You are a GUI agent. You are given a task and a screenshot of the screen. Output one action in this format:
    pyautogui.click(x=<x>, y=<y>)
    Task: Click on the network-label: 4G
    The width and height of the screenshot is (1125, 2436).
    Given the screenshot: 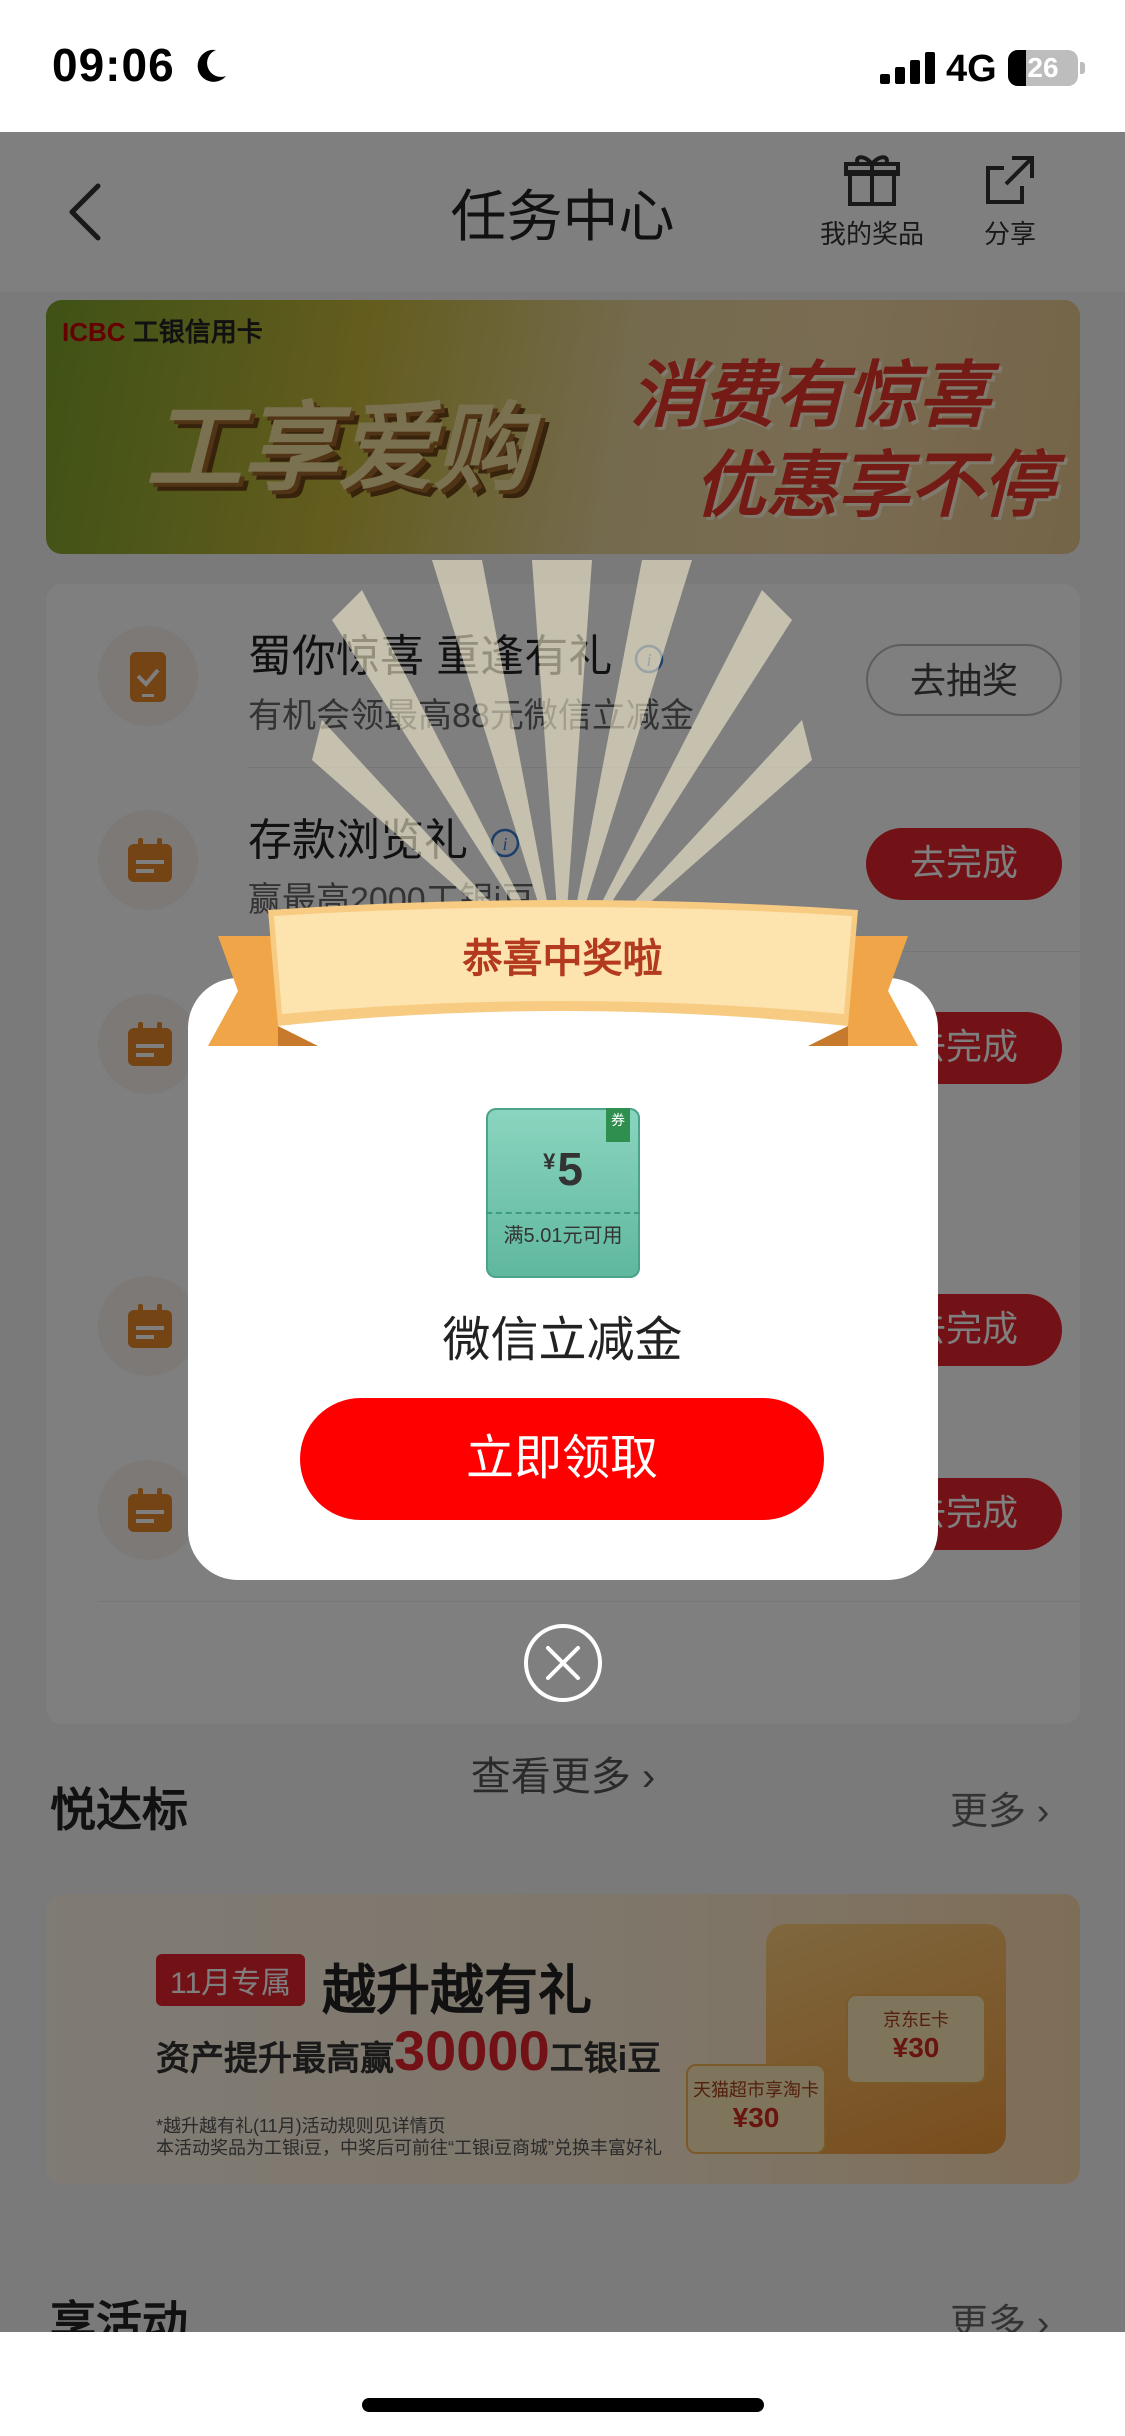 What is the action you would take?
    pyautogui.click(x=971, y=69)
    